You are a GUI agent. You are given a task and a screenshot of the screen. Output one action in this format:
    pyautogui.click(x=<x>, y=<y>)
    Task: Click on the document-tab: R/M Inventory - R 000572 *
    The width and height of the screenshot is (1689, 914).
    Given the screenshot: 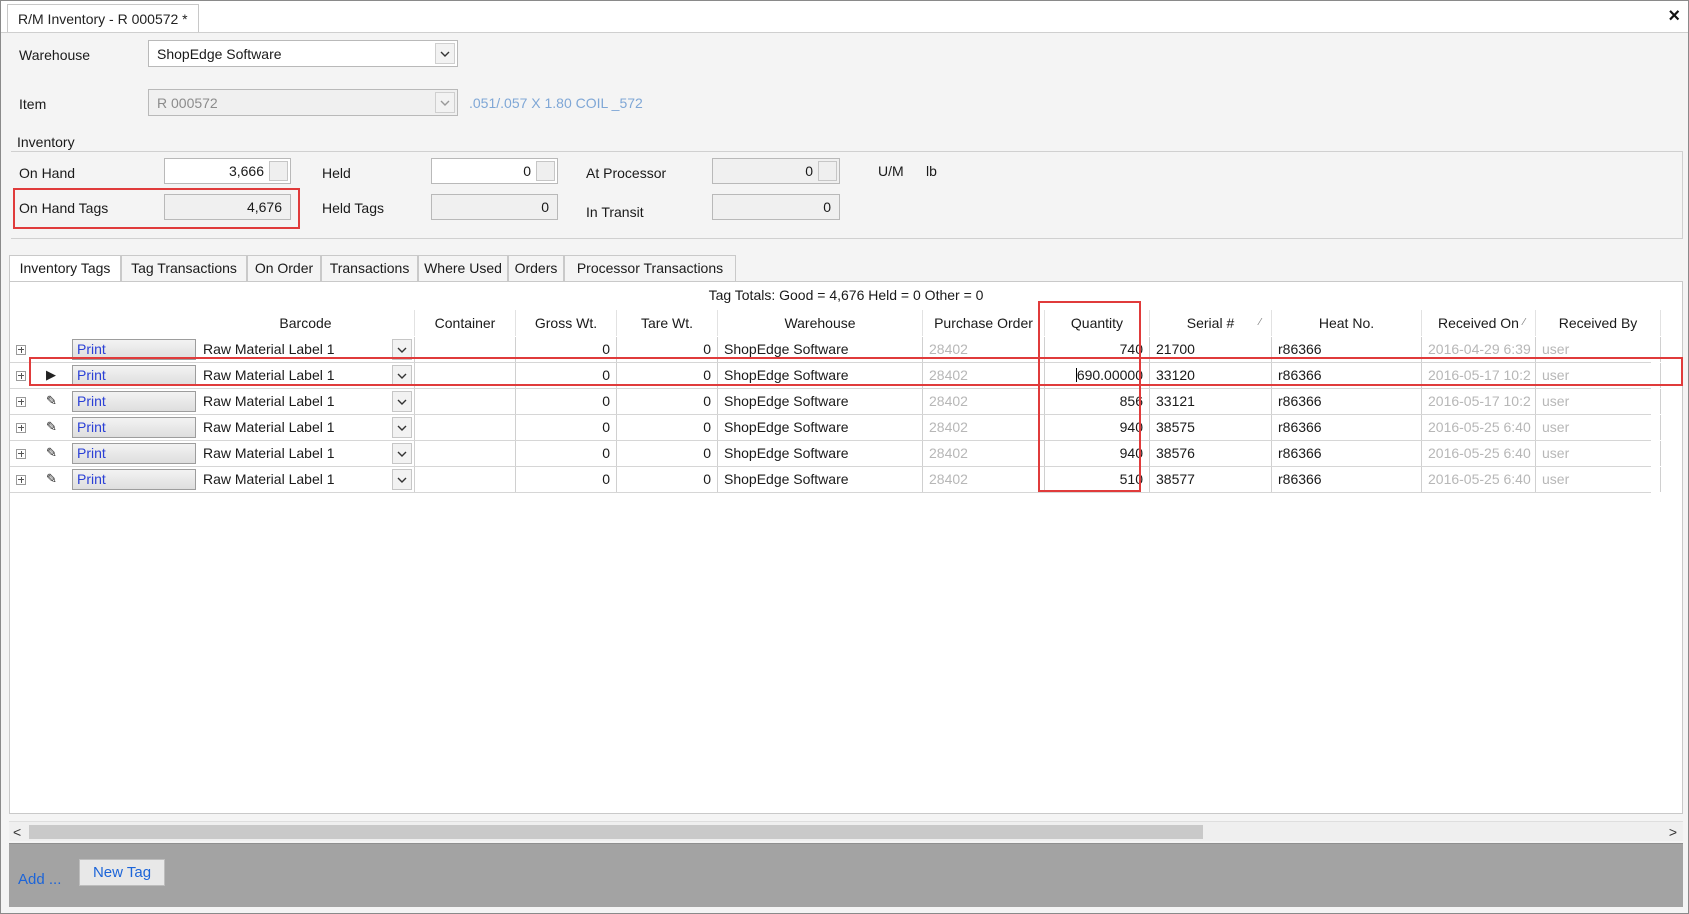 What is the action you would take?
    pyautogui.click(x=103, y=18)
    